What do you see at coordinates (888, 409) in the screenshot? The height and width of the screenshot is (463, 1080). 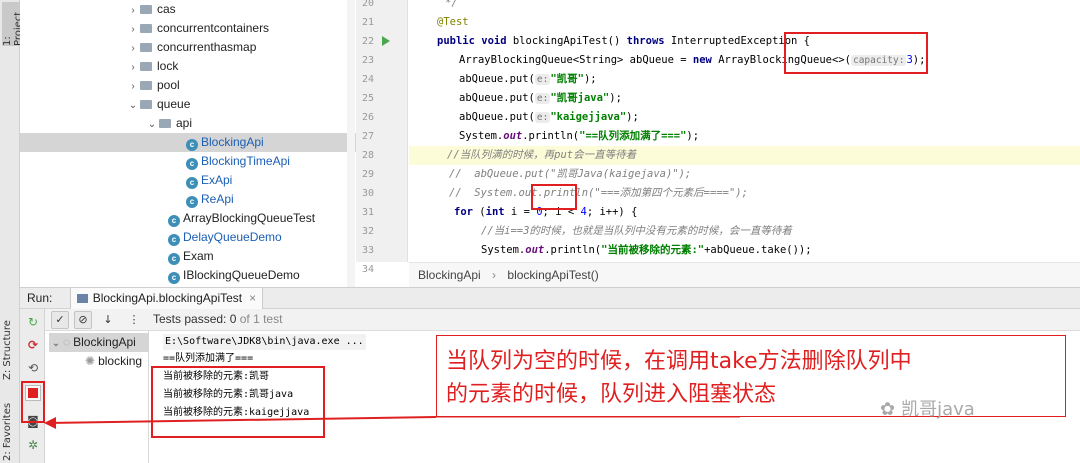 I see `wechat-icon: ✿` at bounding box center [888, 409].